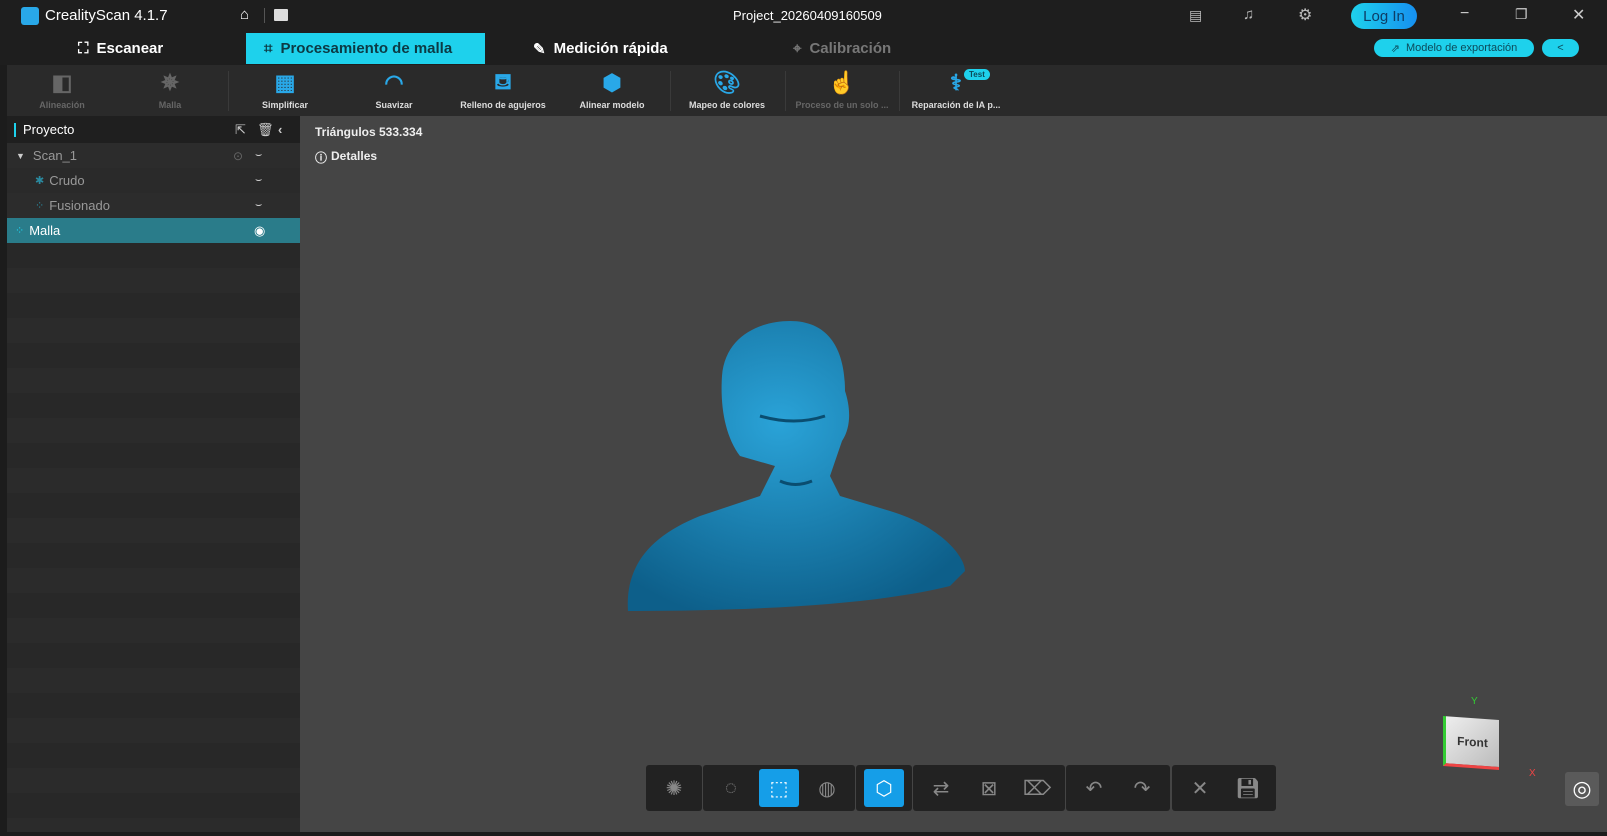 This screenshot has width=1607, height=836. Describe the element at coordinates (285, 90) in the screenshot. I see `tool-simplificar: ▦ Simplificar` at that location.